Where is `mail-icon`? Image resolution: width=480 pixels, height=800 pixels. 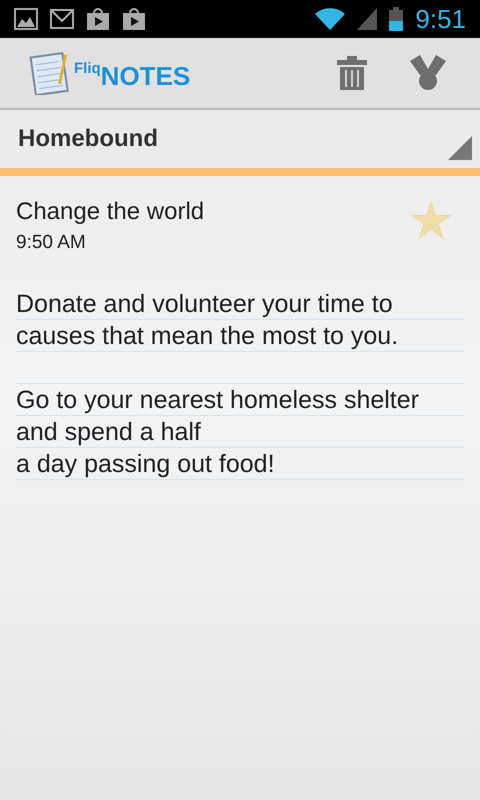 mail-icon is located at coordinates (62, 19).